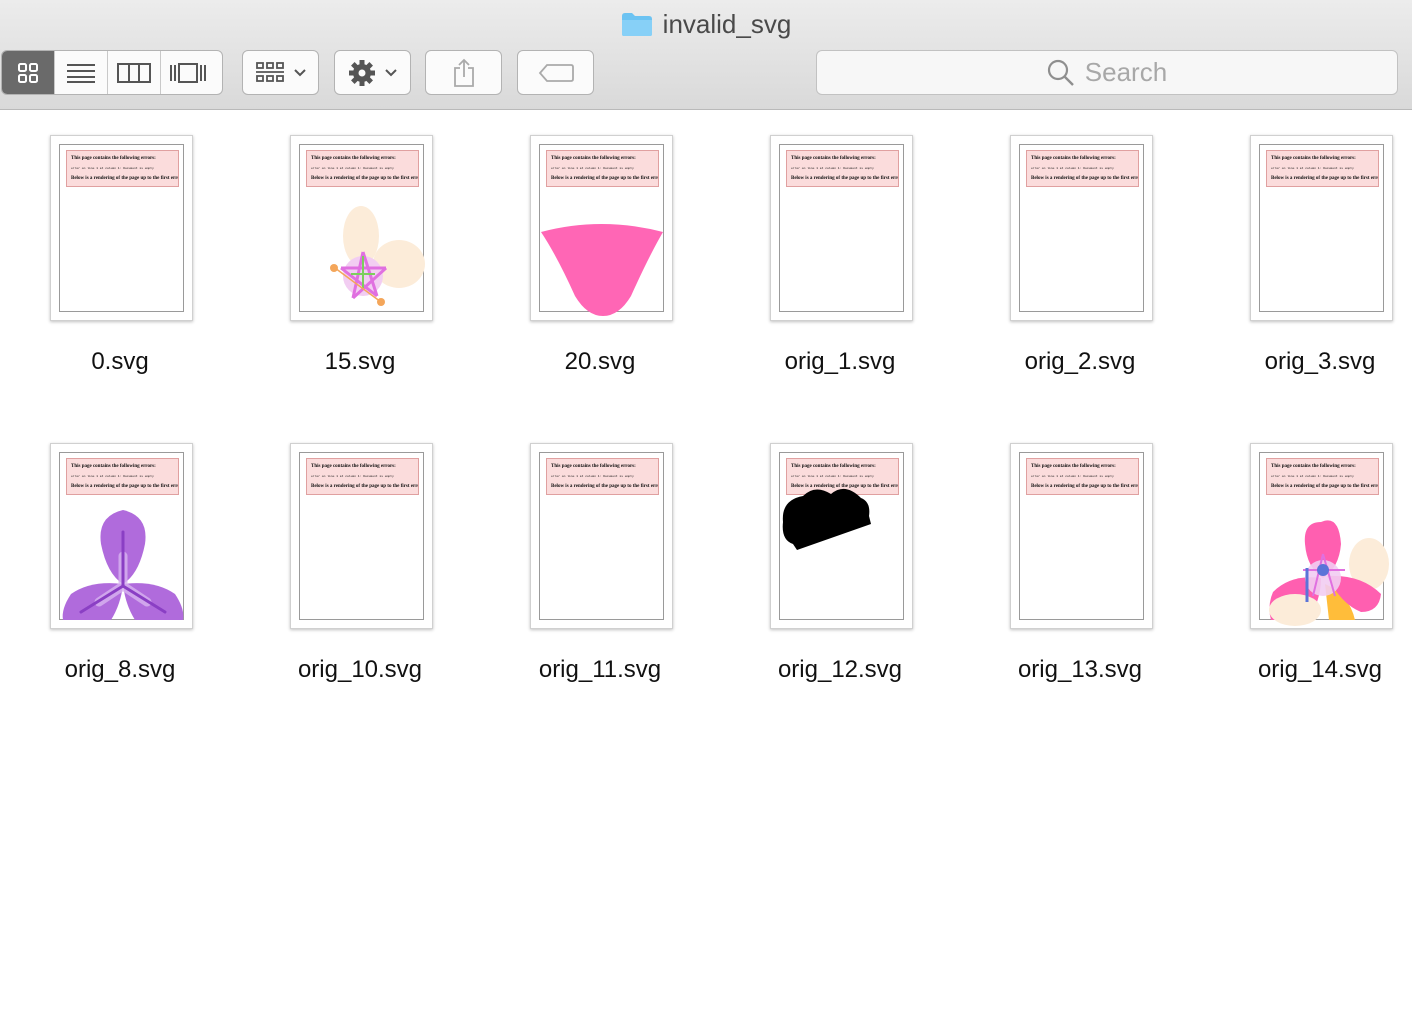 The height and width of the screenshot is (1020, 1412). I want to click on share-icon, so click(463, 72).